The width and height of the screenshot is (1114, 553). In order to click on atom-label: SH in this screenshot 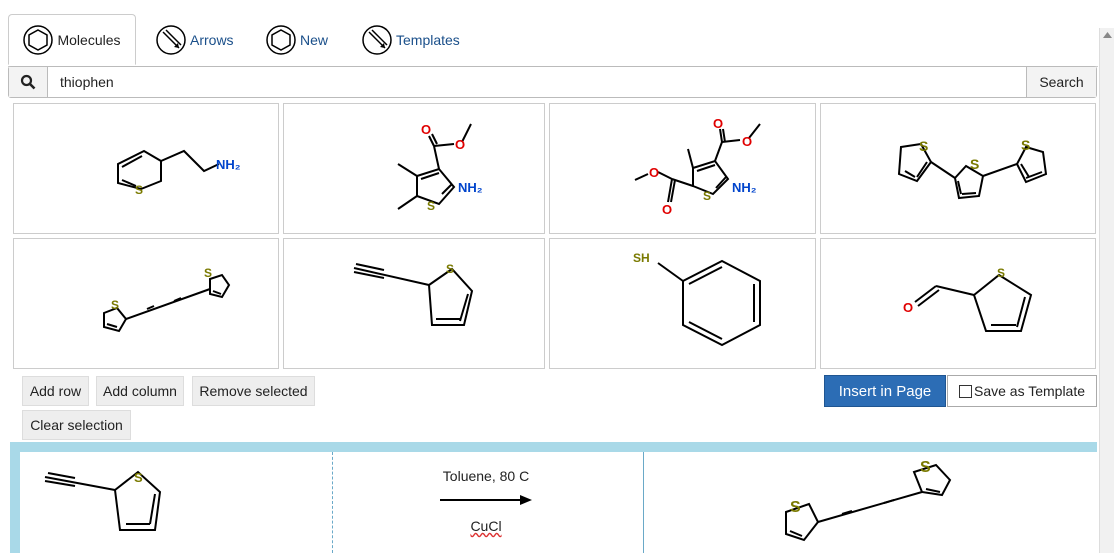, I will do `click(641, 258)`.